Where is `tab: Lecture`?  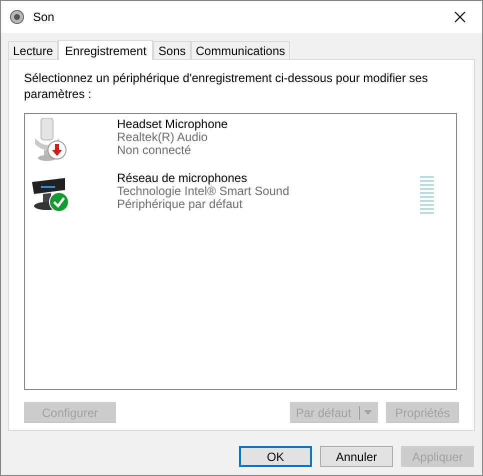 tab: Lecture is located at coordinates (33, 50).